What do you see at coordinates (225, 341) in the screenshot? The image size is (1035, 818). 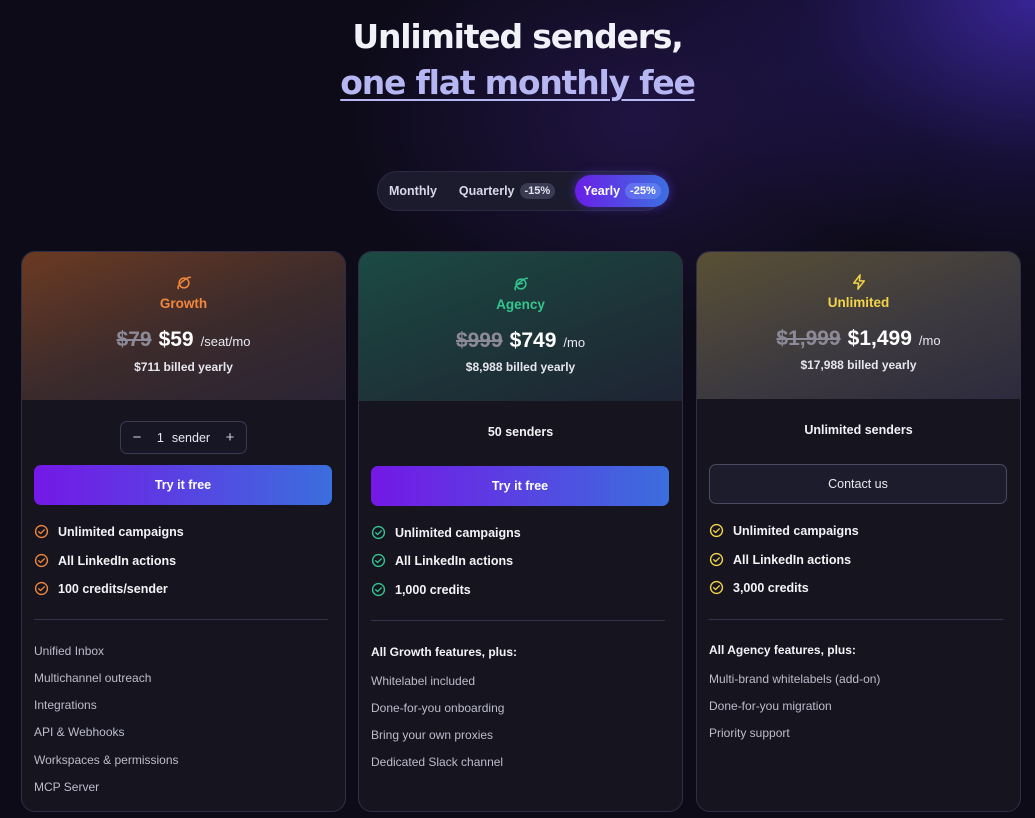 I see `price-period: /seat/mo` at bounding box center [225, 341].